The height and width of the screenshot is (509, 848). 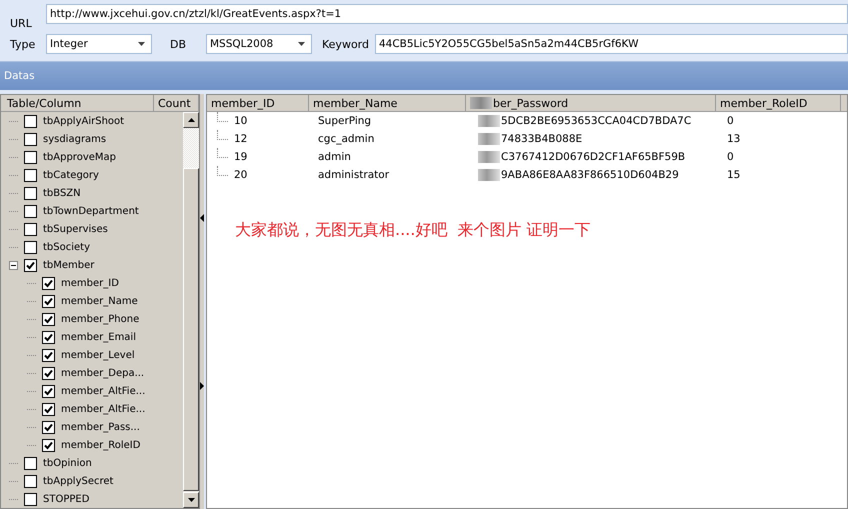 What do you see at coordinates (345, 44) in the screenshot?
I see `keyword-label: Keyword` at bounding box center [345, 44].